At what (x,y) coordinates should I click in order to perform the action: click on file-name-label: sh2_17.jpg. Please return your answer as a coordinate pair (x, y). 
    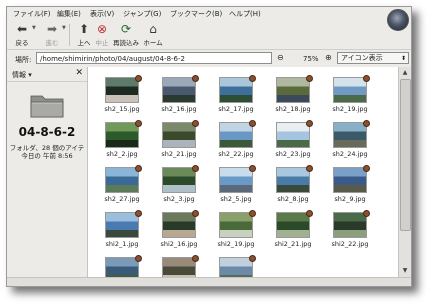
    Looking at the image, I should click on (236, 109).